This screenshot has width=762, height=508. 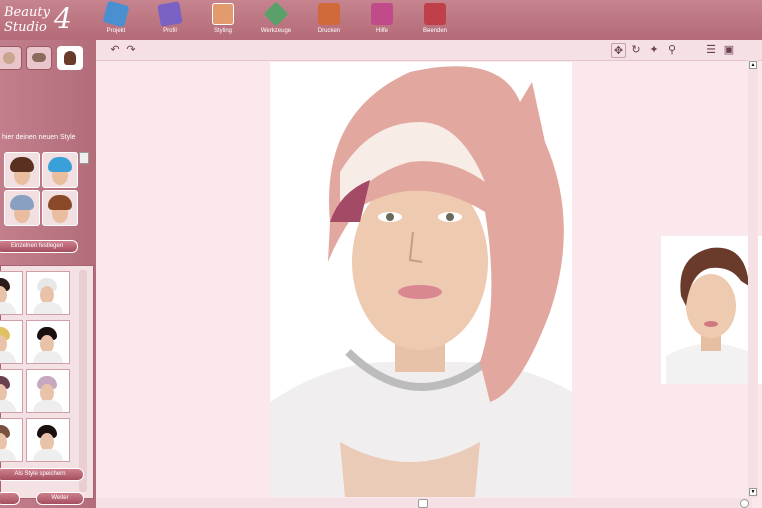 What do you see at coordinates (116, 14) in the screenshot?
I see `projekt-icon` at bounding box center [116, 14].